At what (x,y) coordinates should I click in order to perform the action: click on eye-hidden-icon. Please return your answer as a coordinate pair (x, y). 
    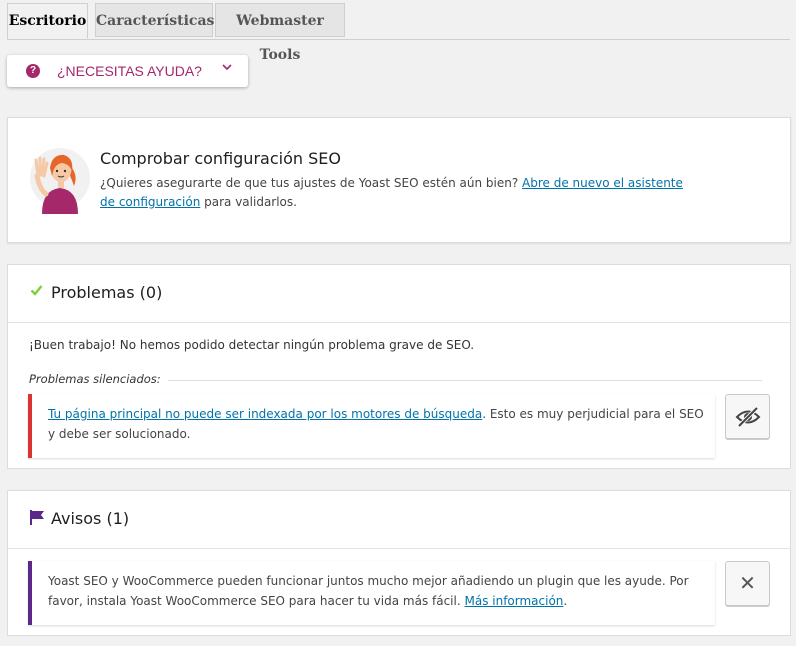
    Looking at the image, I should click on (748, 417).